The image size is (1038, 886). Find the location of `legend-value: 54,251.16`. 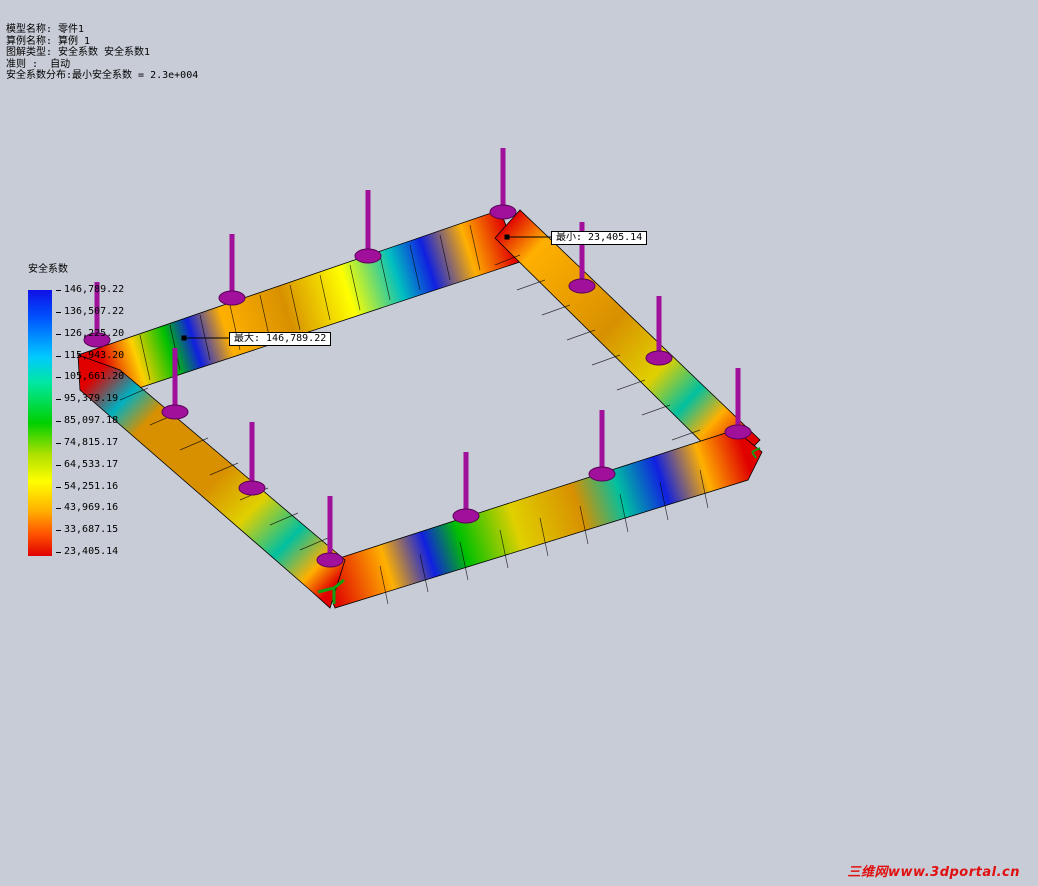

legend-value: 54,251.16 is located at coordinates (91, 486).